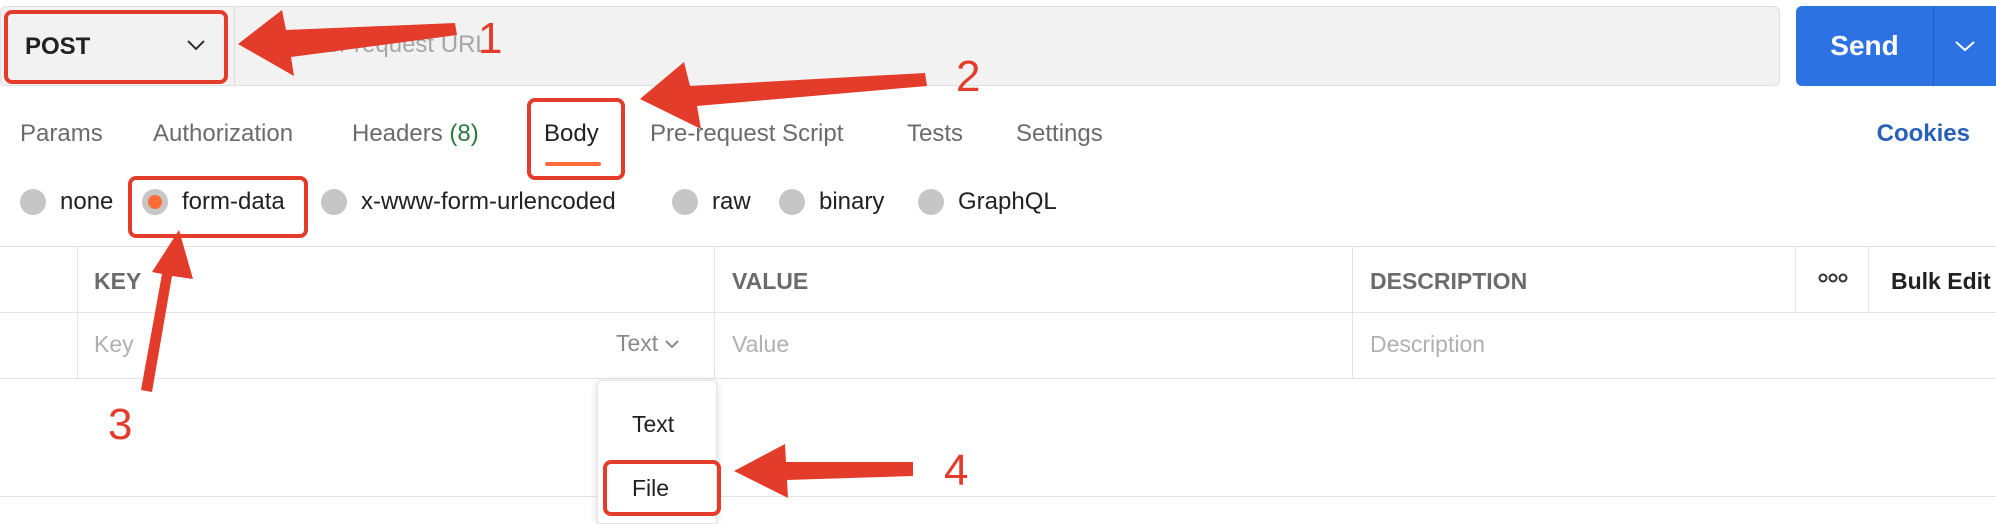 Image resolution: width=1996 pixels, height=524 pixels. I want to click on radio-label: raw, so click(731, 201).